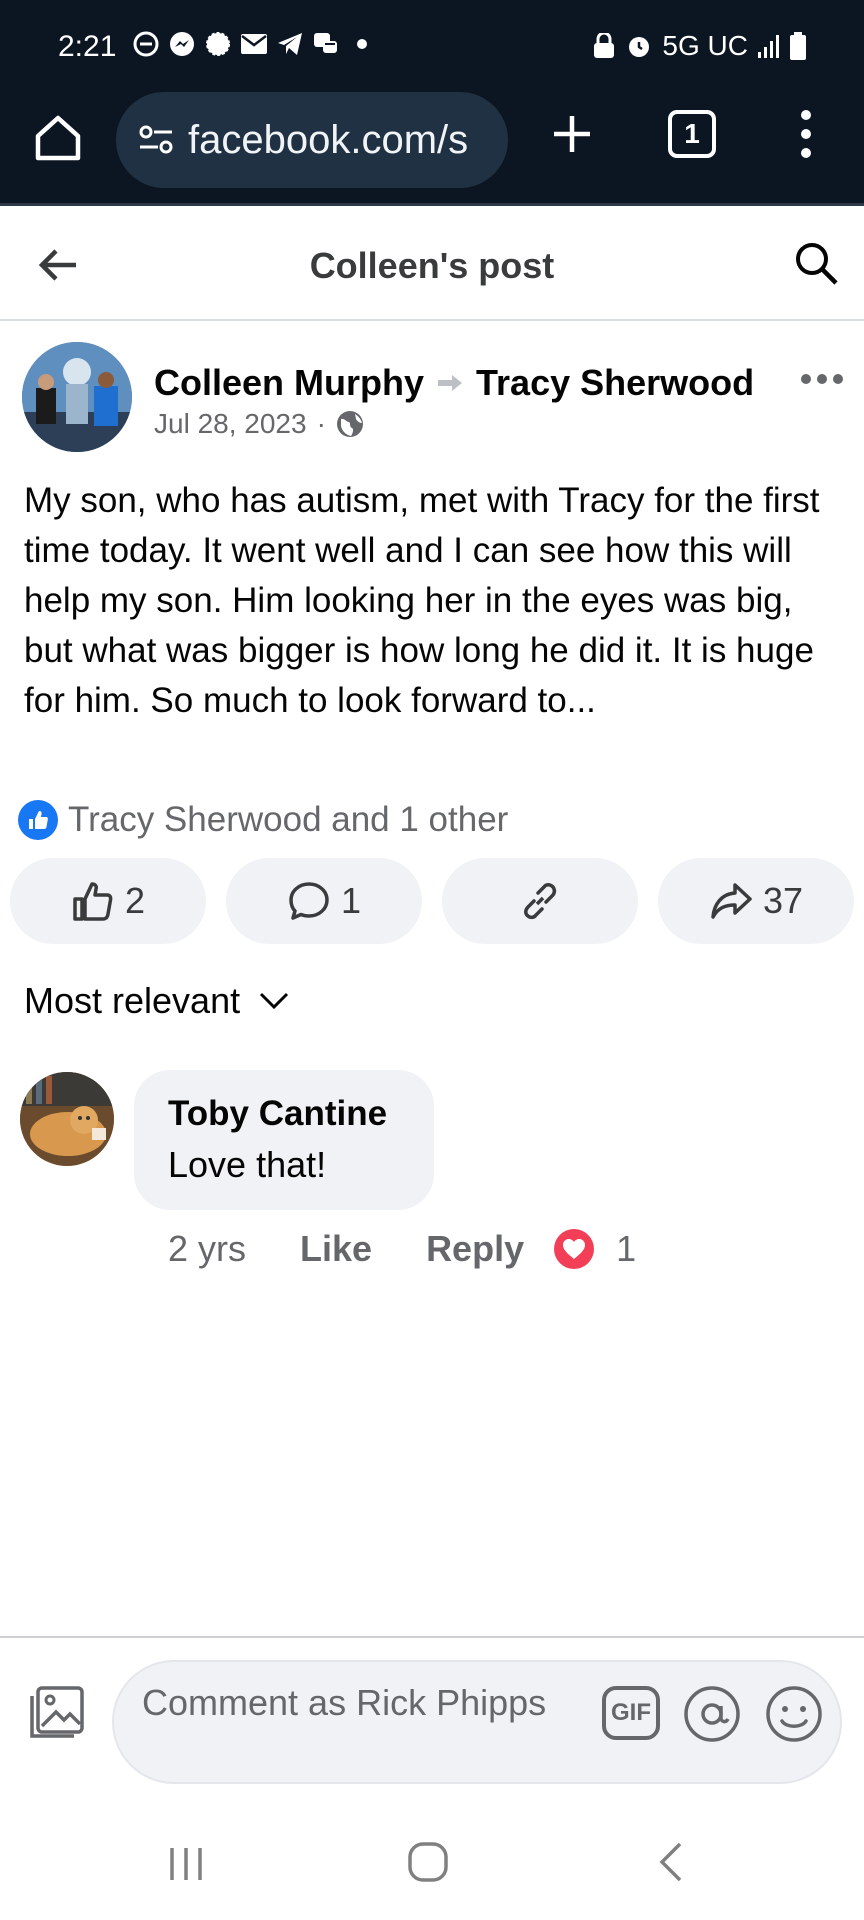 This screenshot has height=1920, width=864. What do you see at coordinates (768, 46) in the screenshot?
I see `signal-bars-icon` at bounding box center [768, 46].